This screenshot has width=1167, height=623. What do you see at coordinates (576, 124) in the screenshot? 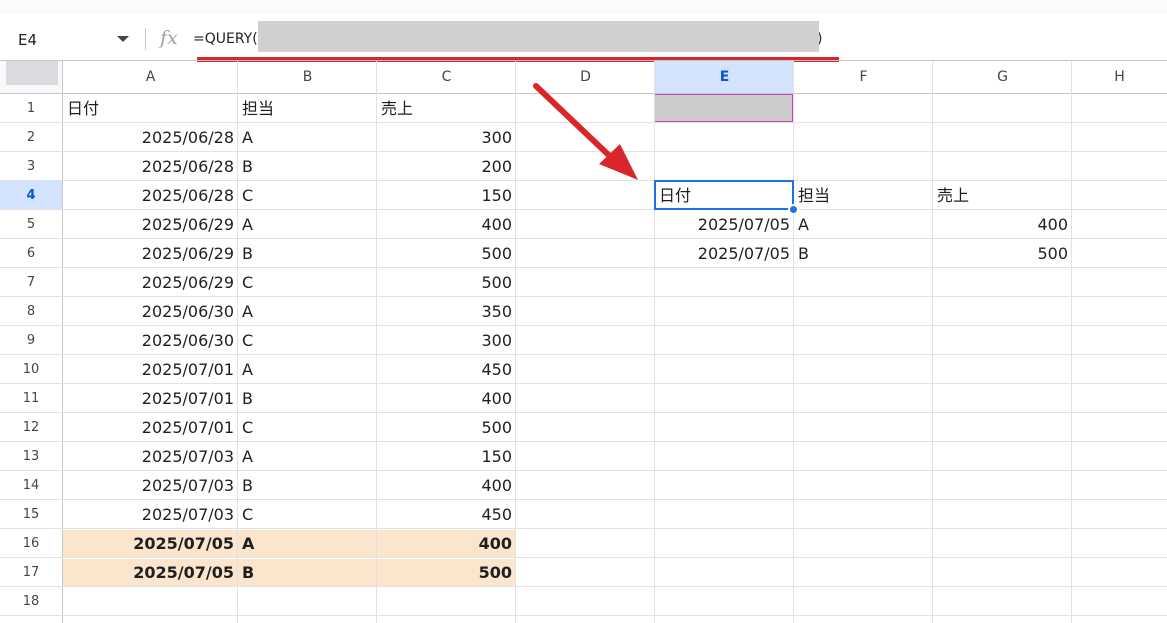
I see `arrow-shaft` at bounding box center [576, 124].